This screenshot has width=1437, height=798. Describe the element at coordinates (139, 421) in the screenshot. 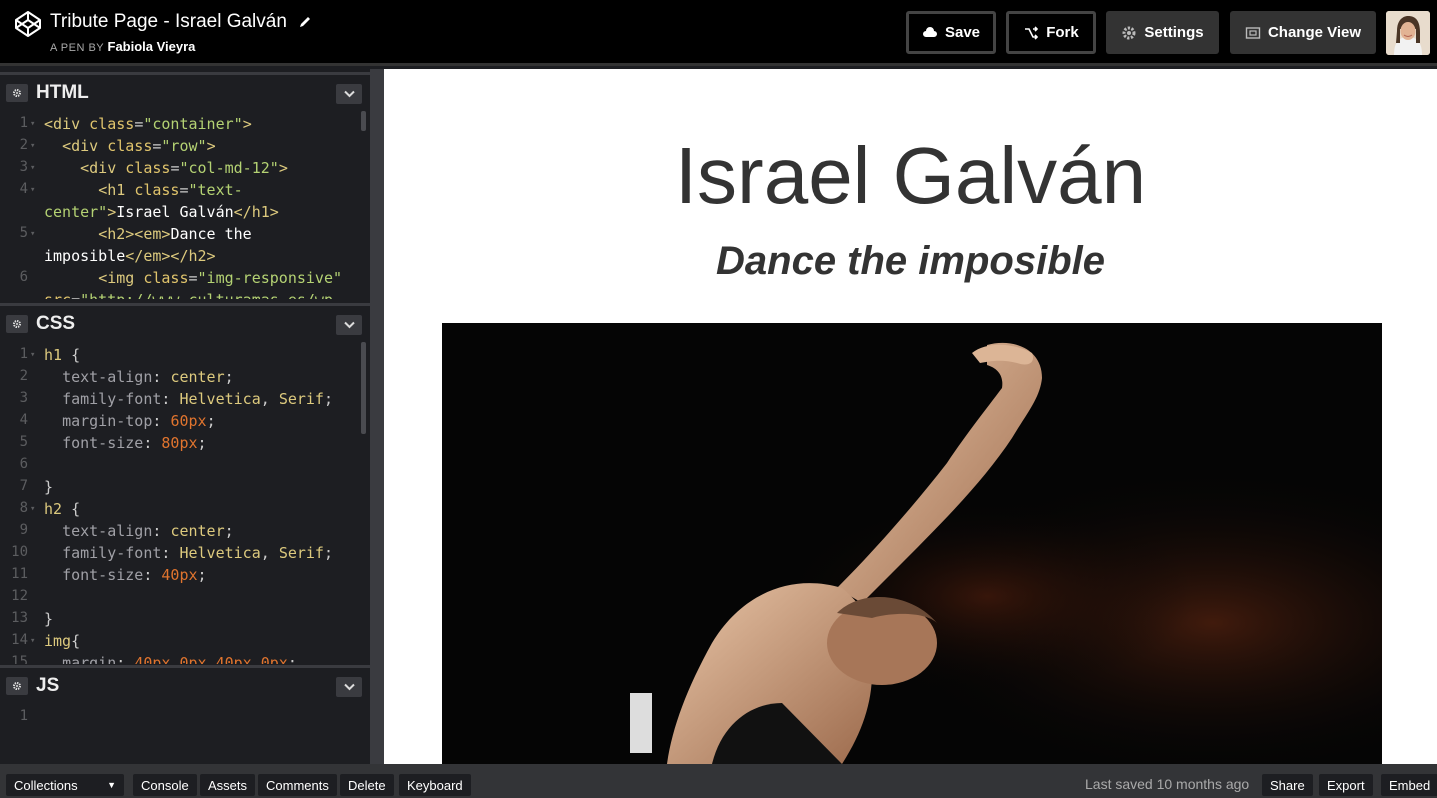

I see `code-line: margin-top: 60px;` at that location.